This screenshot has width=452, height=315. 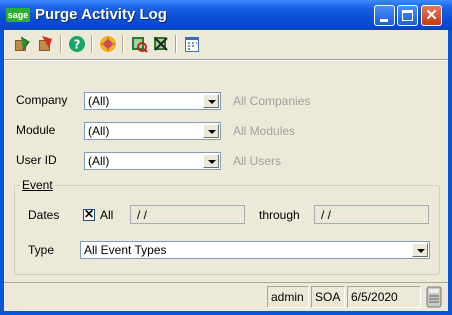 What do you see at coordinates (152, 161) in the screenshot?
I see `user-id-select: (All)` at bounding box center [152, 161].